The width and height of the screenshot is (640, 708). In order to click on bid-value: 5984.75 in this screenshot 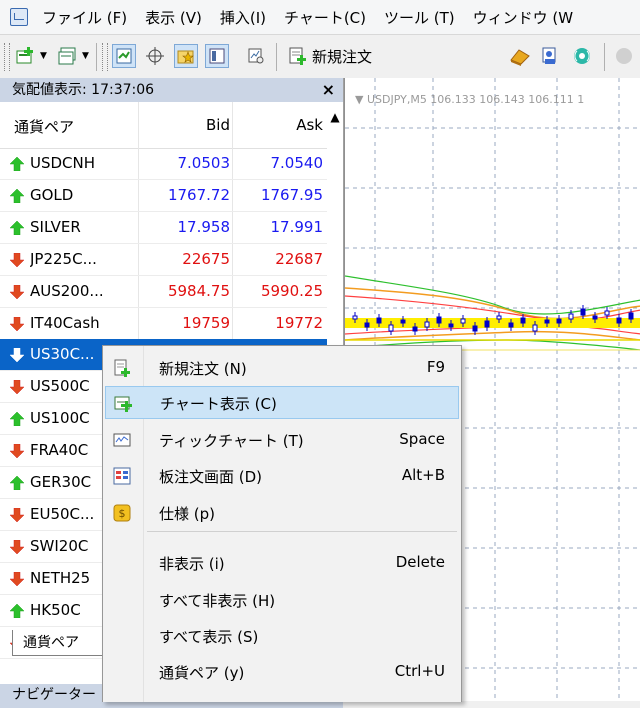, I will do `click(198, 290)`.